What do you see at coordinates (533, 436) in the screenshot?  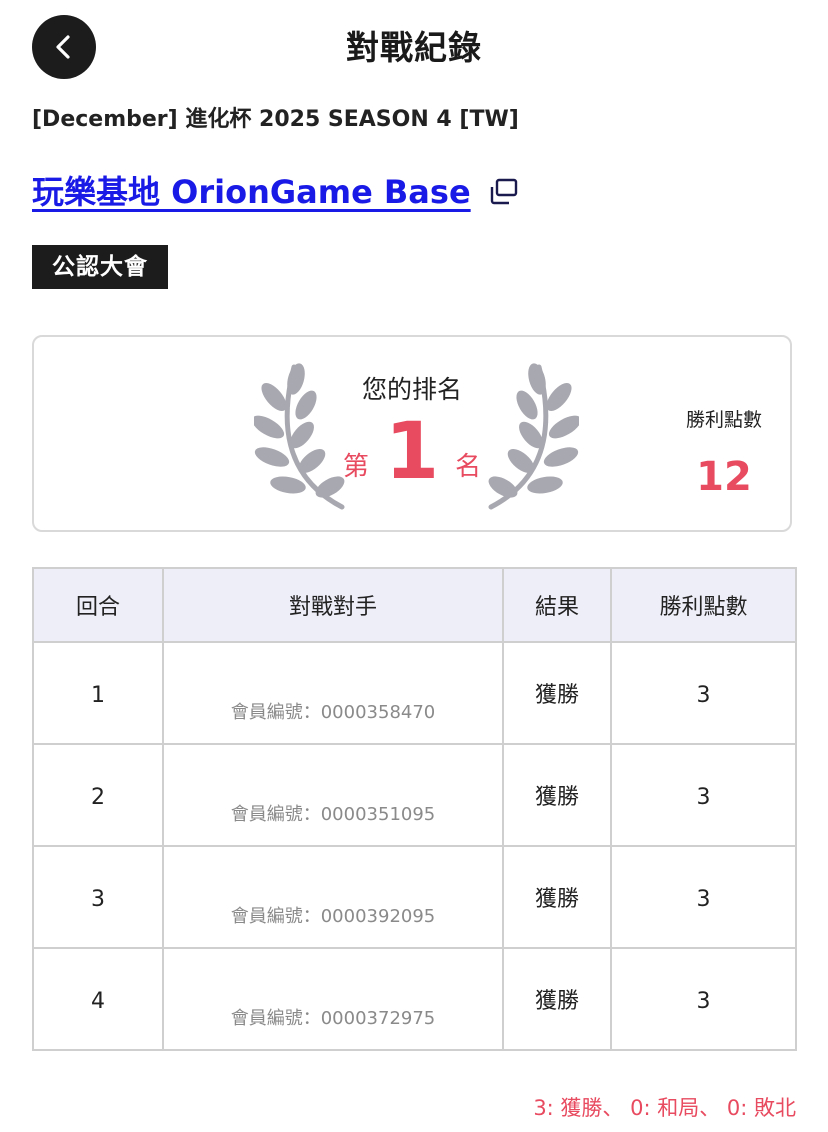 I see `laurel-wreath-right-icon` at bounding box center [533, 436].